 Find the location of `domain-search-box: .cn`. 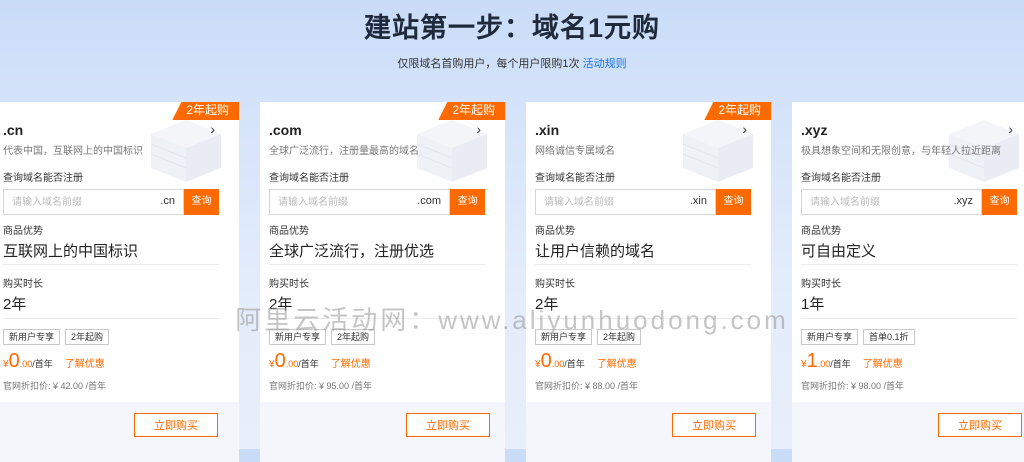

domain-search-box: .cn is located at coordinates (93, 202).